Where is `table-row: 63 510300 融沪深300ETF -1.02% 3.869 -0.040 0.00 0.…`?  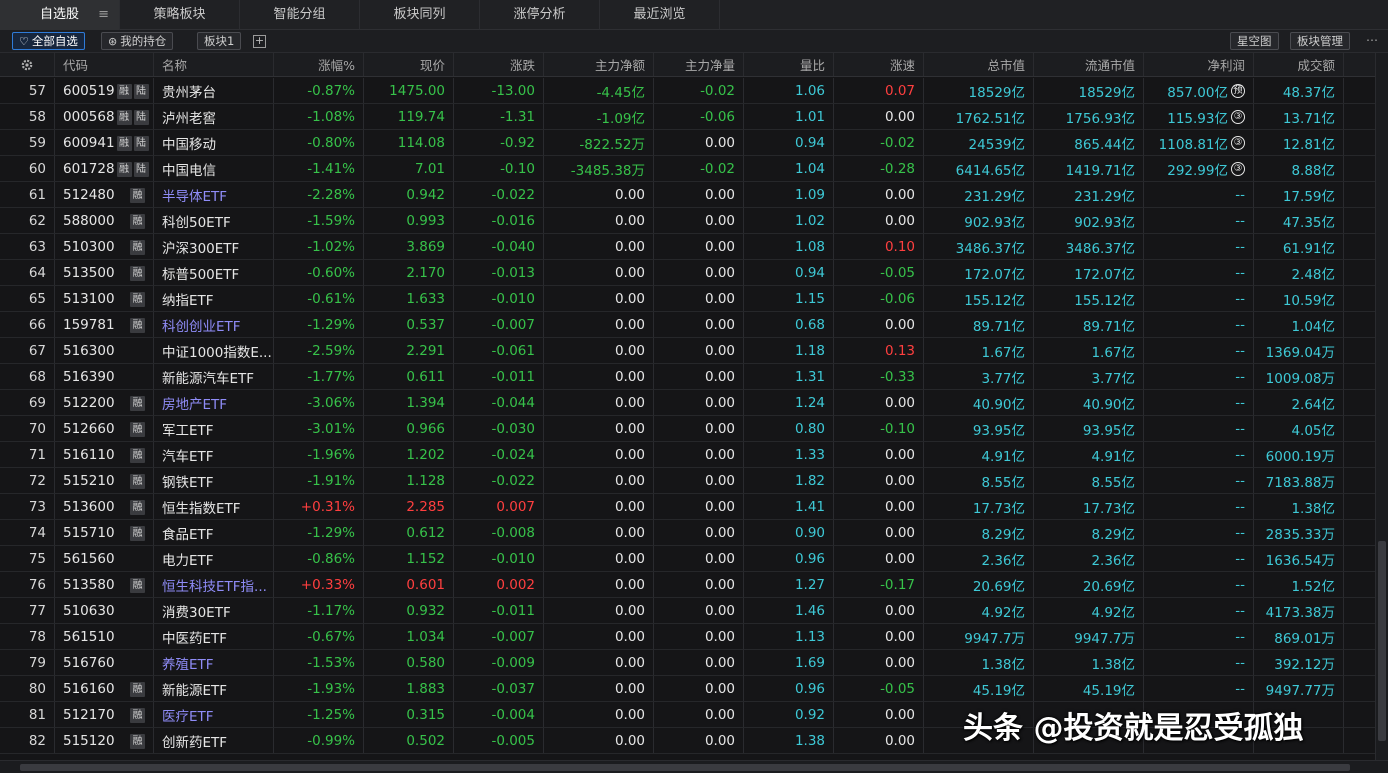
table-row: 63 510300 融沪深300ETF -1.02% 3.869 -0.040 0.00 0.… is located at coordinates (687, 247).